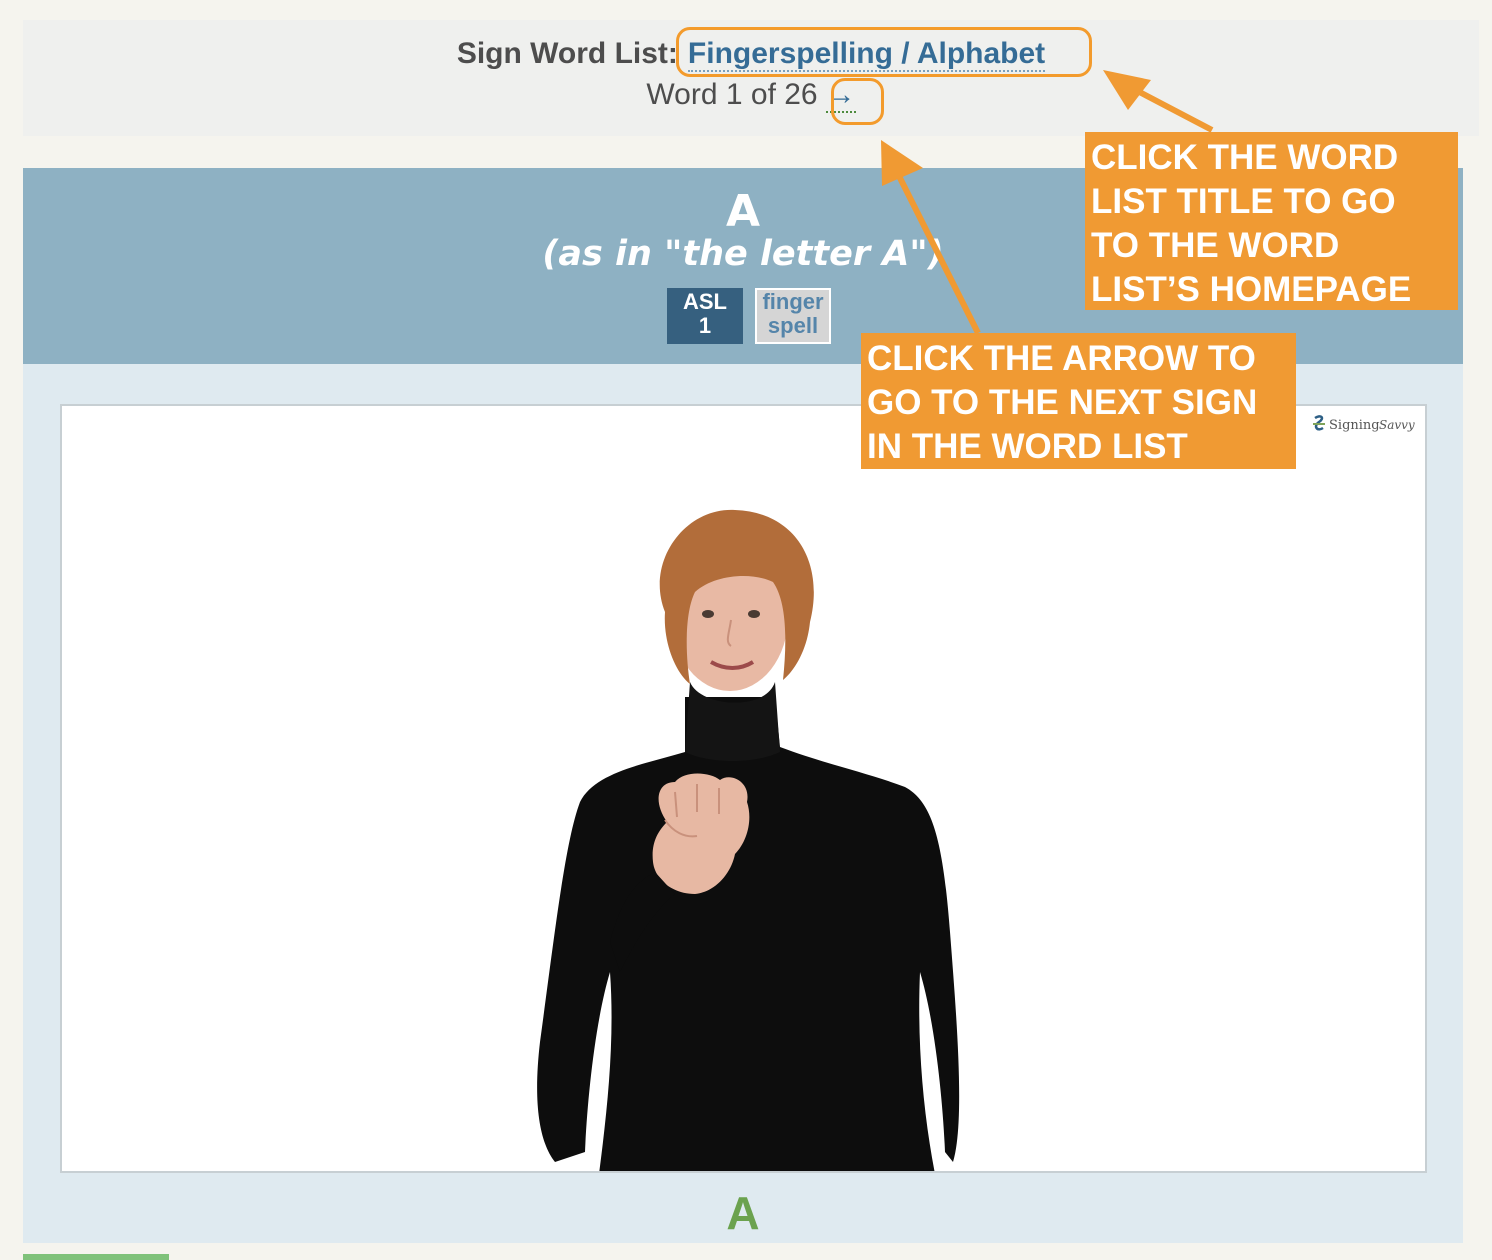  What do you see at coordinates (1245, 157) in the screenshot?
I see `title-tip-line-1: CLICK THE WORD` at bounding box center [1245, 157].